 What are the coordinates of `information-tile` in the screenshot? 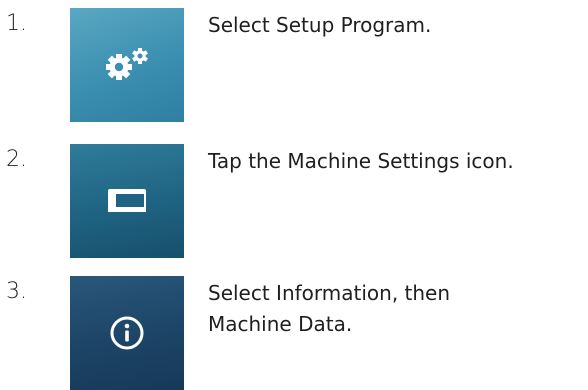 It's located at (127, 333).